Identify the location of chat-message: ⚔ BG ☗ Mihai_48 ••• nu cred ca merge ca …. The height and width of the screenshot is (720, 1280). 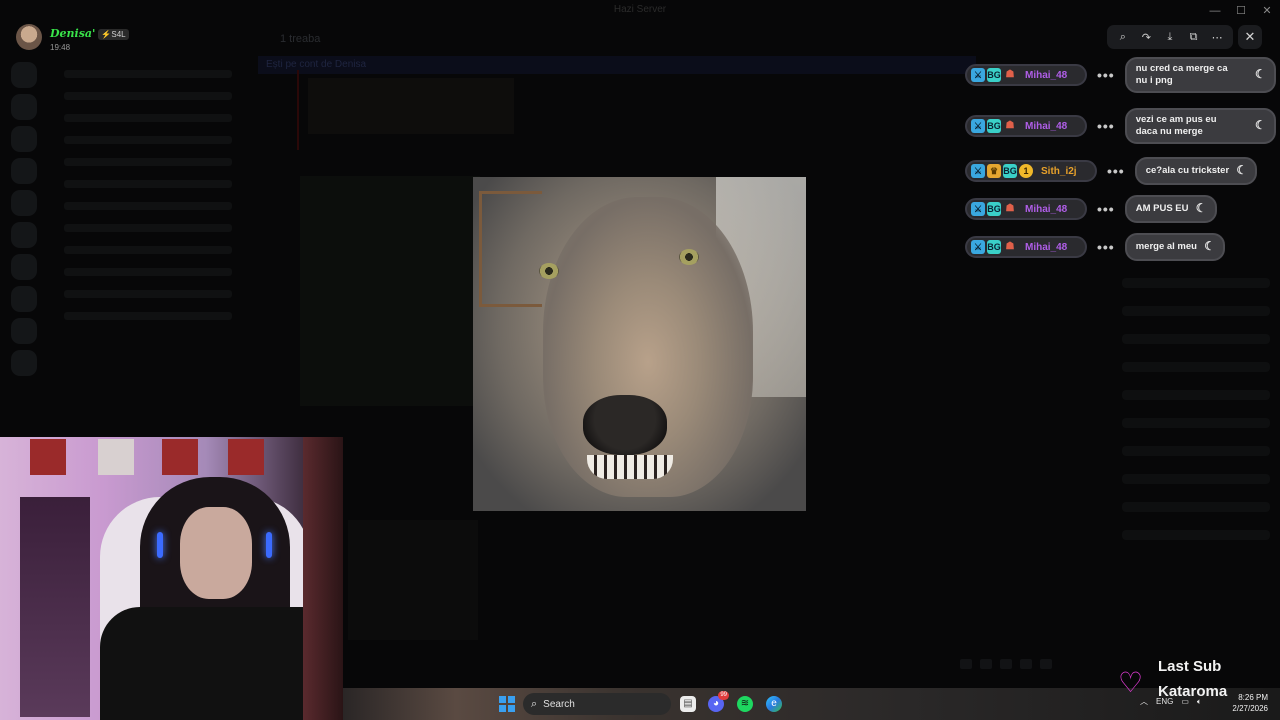
(1120, 75).